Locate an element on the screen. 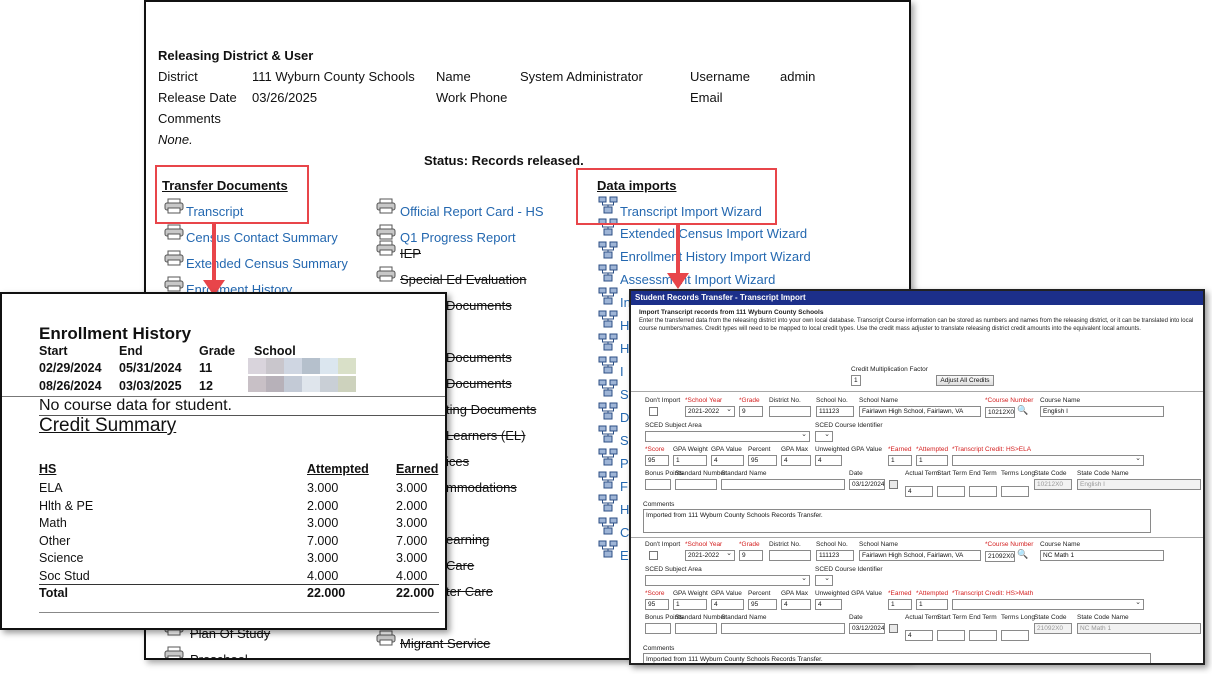 This screenshot has height=674, width=1212. middle-document-item: ter Care is located at coordinates (469, 592).